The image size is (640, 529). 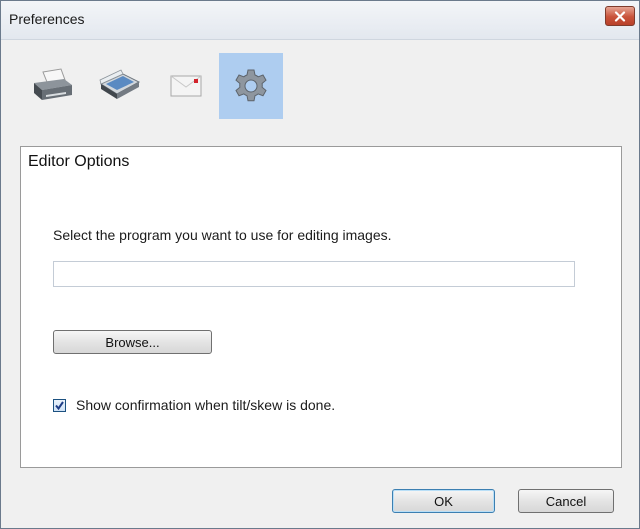 What do you see at coordinates (320, 20) in the screenshot?
I see `title-bar: Preferences` at bounding box center [320, 20].